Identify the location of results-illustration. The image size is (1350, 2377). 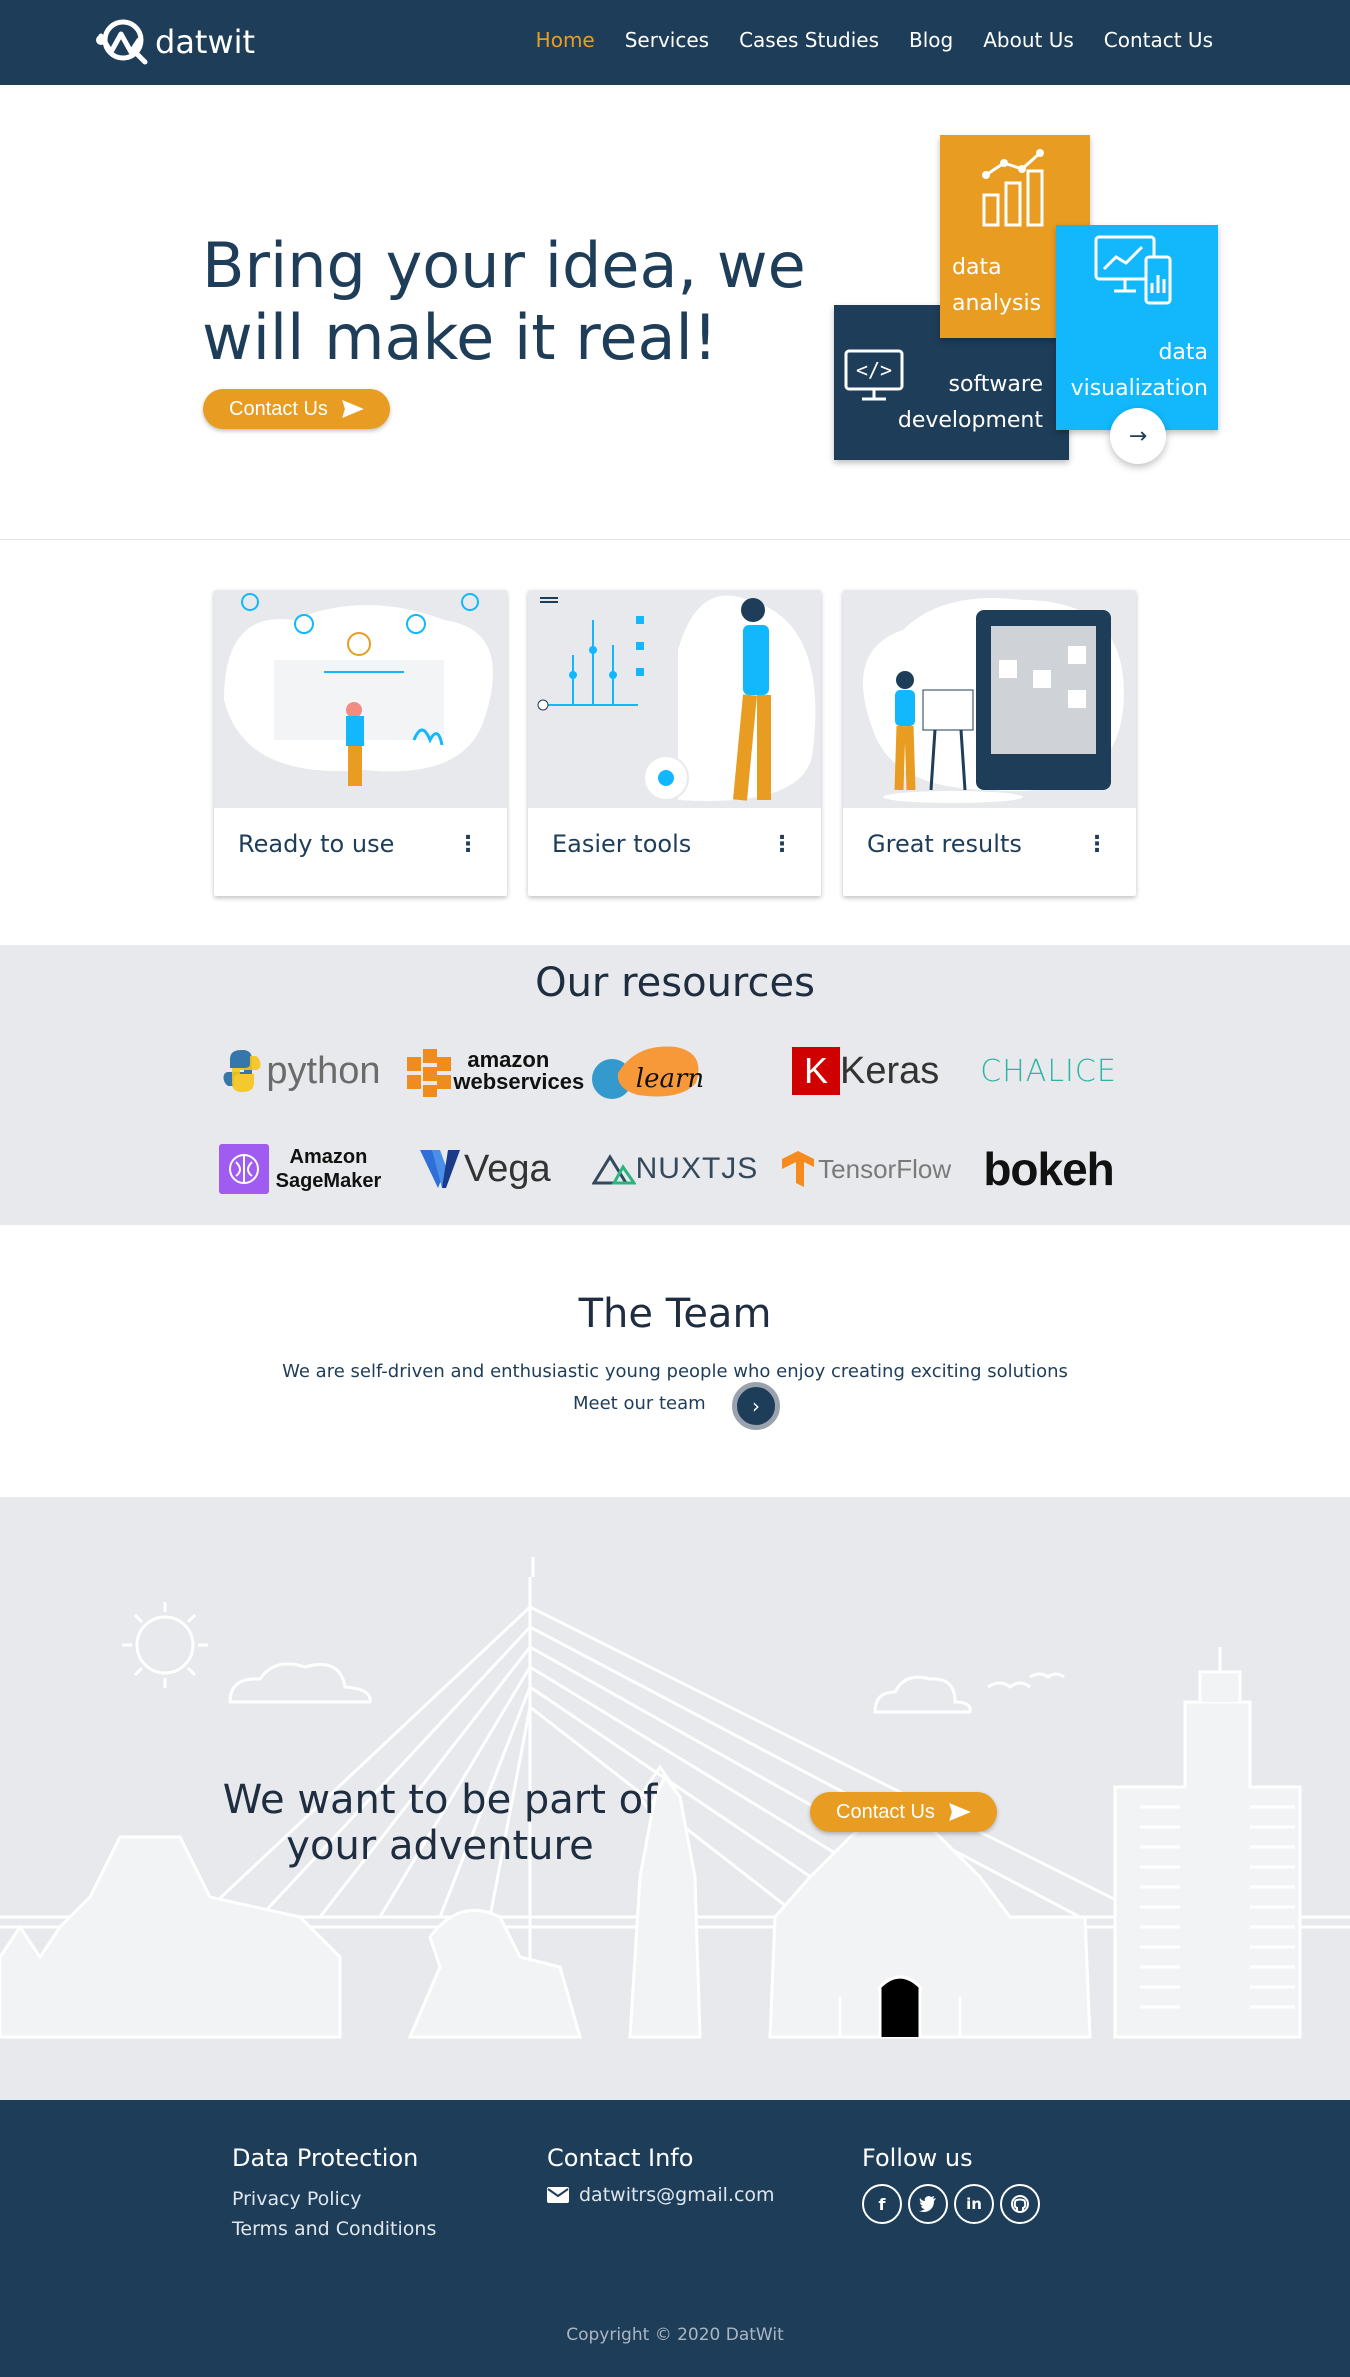
(989, 699).